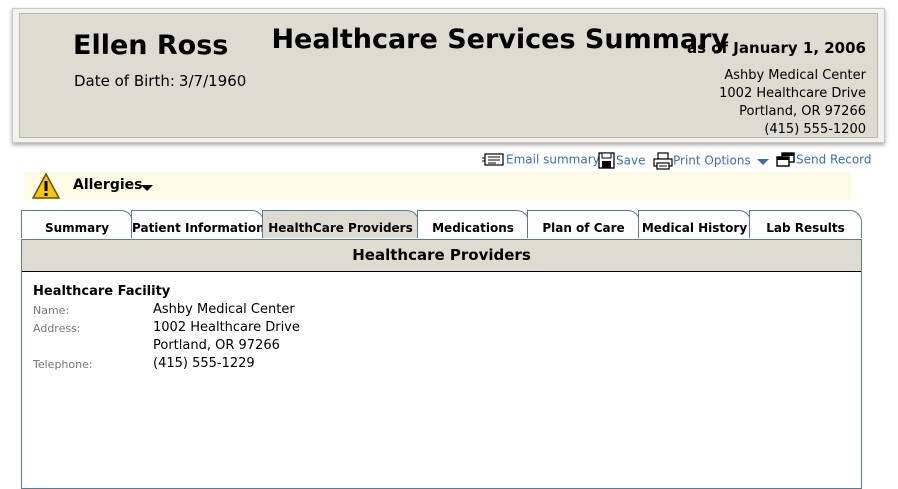  Describe the element at coordinates (441, 256) in the screenshot. I see `panel-title: Healthcare Providers` at that location.